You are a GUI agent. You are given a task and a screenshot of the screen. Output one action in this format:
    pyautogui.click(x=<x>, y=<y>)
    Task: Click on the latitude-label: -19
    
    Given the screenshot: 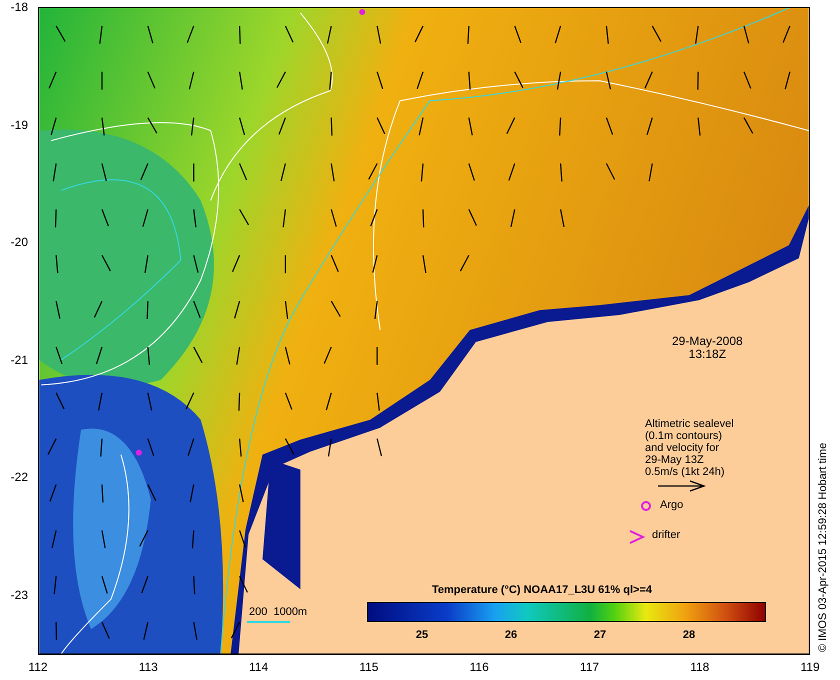 What is the action you would take?
    pyautogui.click(x=19, y=125)
    